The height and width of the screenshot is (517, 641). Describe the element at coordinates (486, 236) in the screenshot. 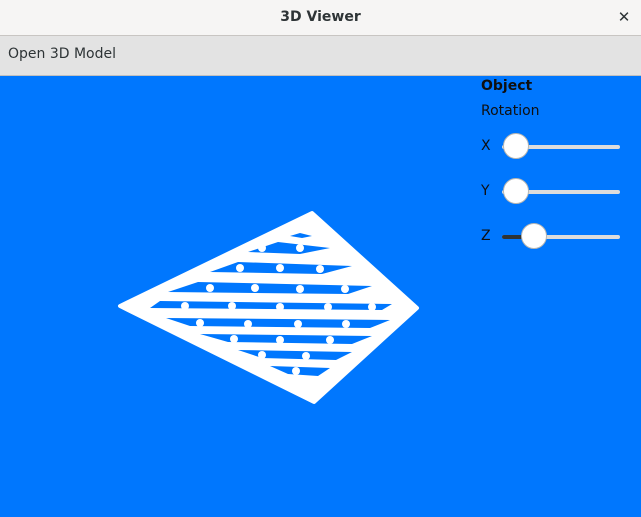

I see `rotation-z-label: Z` at that location.